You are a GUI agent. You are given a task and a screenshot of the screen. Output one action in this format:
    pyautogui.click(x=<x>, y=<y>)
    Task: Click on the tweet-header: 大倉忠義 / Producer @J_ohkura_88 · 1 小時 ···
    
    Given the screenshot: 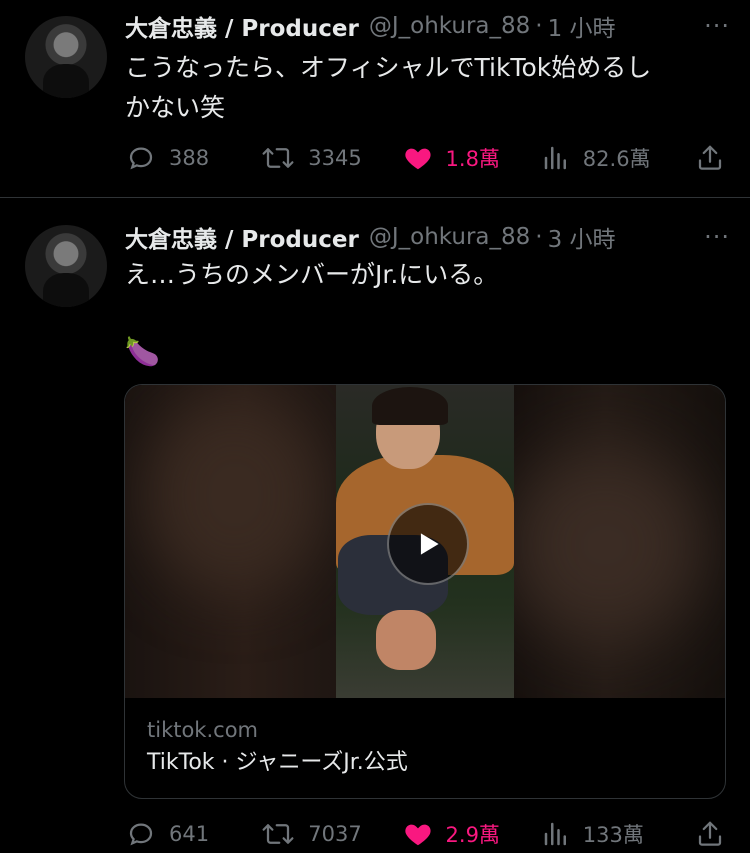 What is the action you would take?
    pyautogui.click(x=427, y=26)
    